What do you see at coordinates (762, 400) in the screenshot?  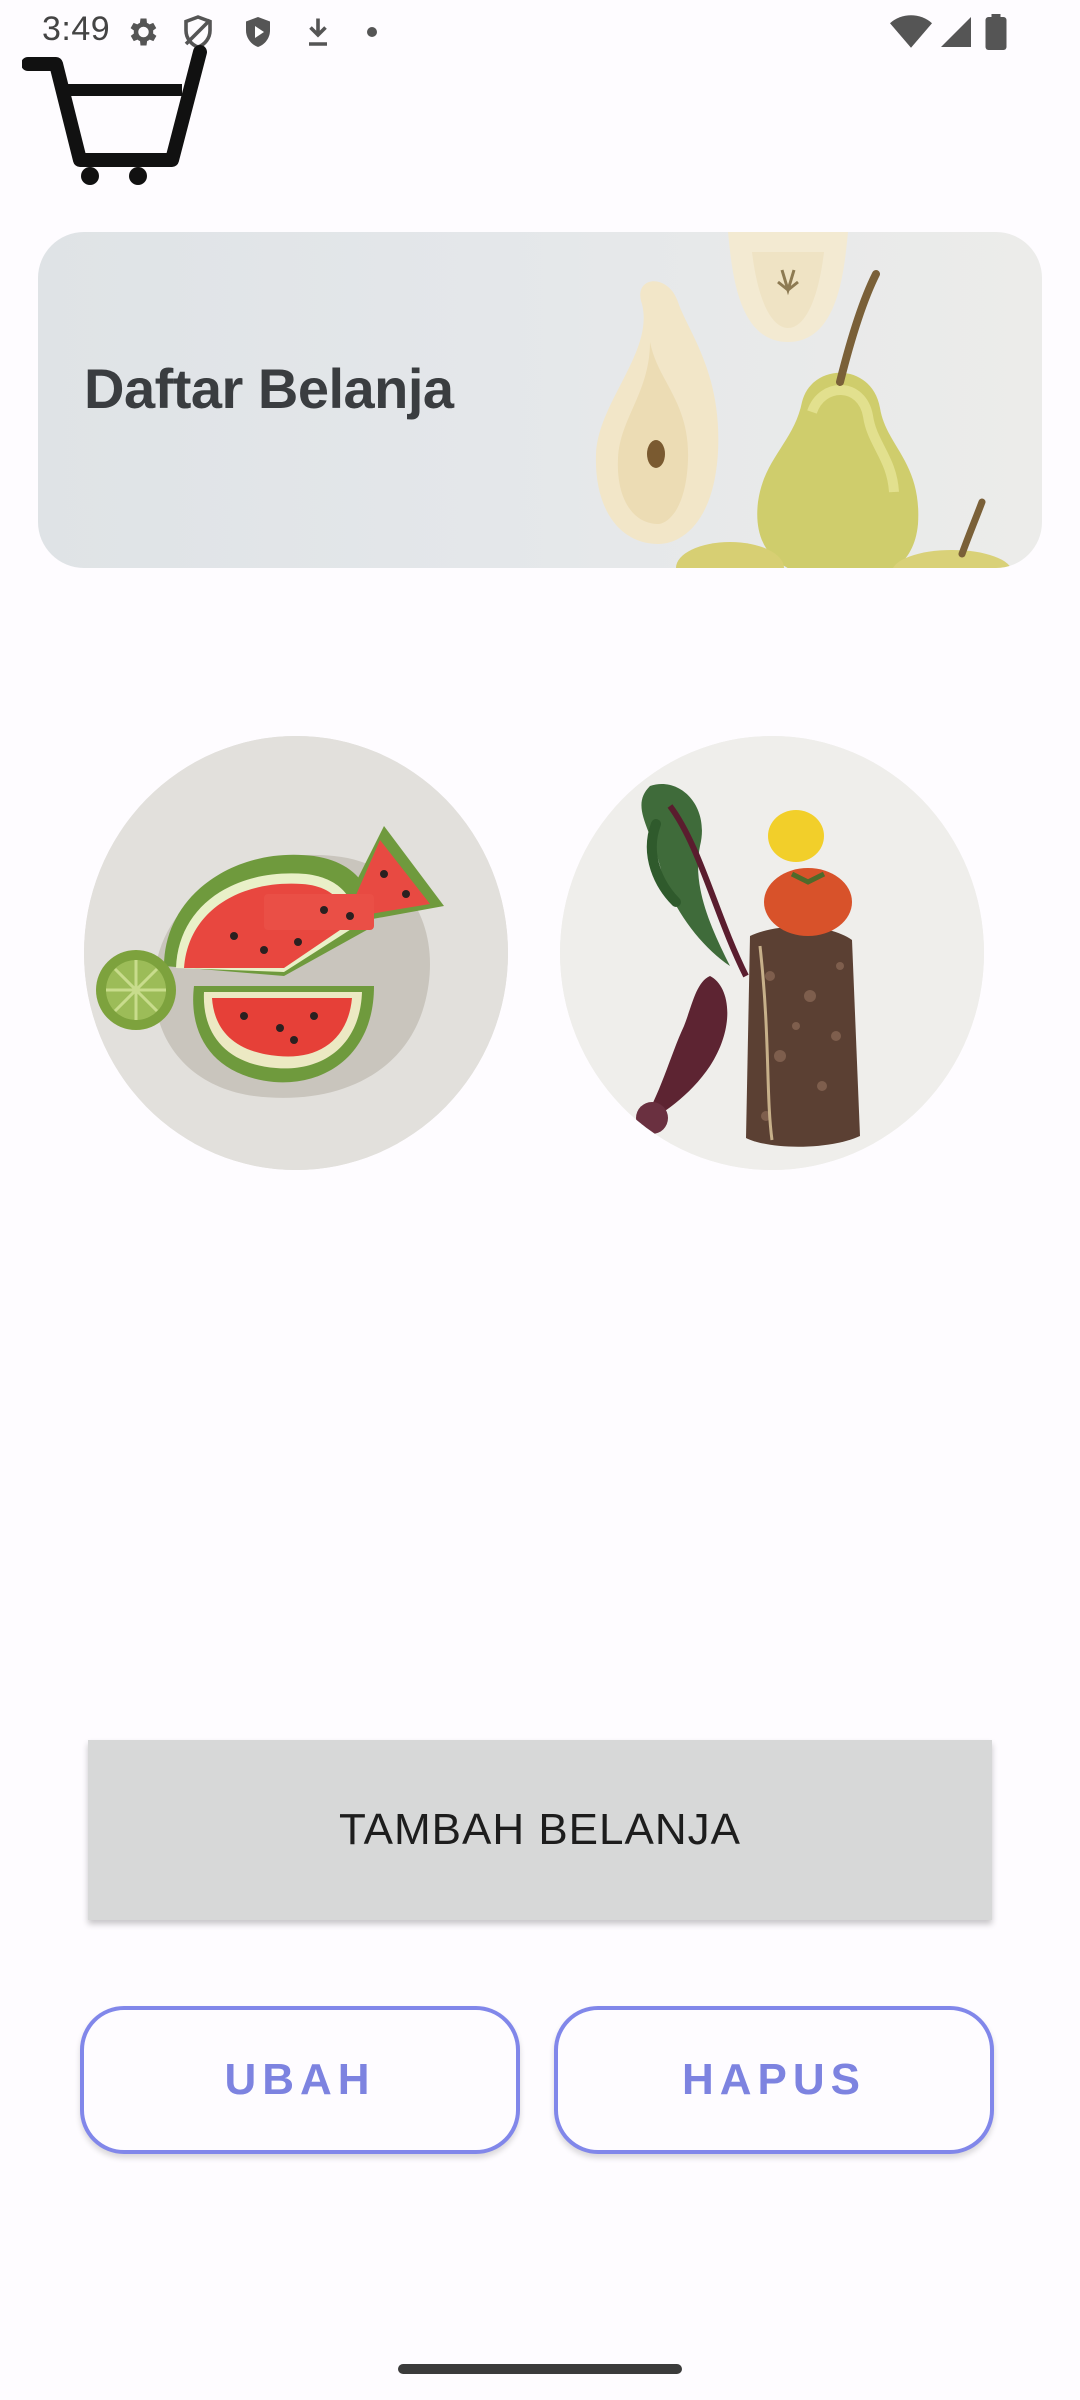 I see `pear-image` at bounding box center [762, 400].